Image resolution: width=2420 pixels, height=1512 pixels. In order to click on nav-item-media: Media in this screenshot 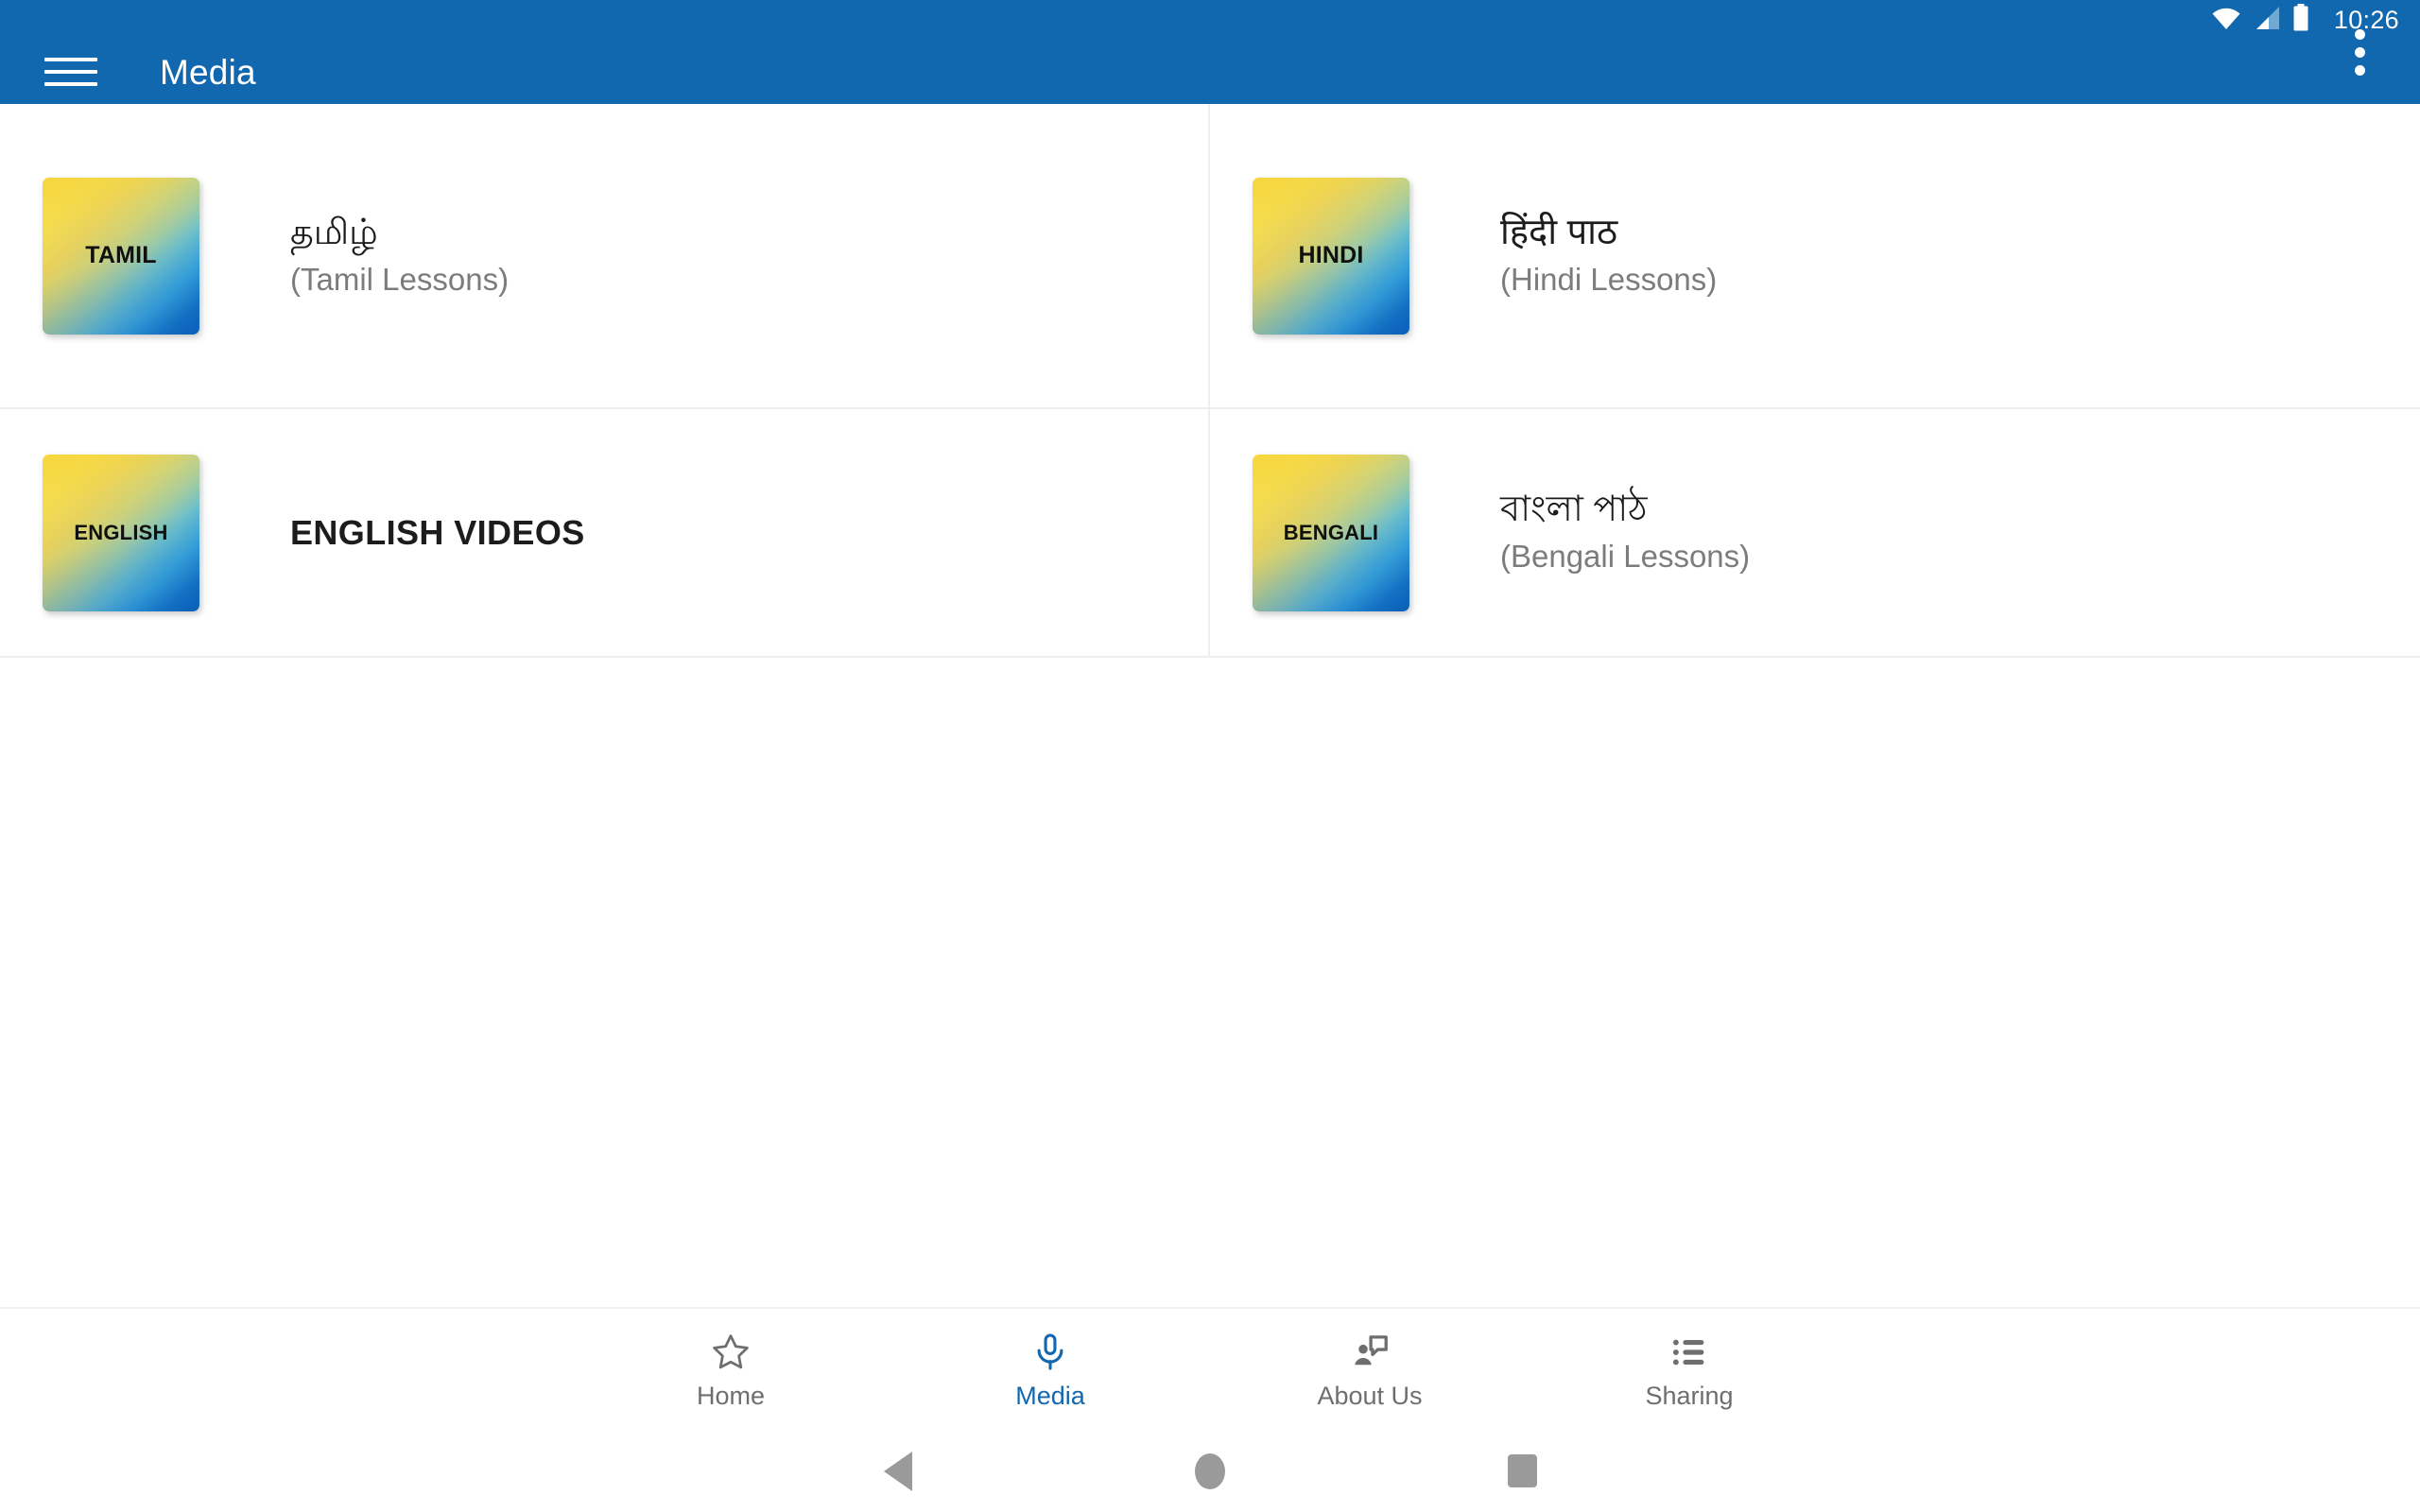, I will do `click(1050, 1369)`.